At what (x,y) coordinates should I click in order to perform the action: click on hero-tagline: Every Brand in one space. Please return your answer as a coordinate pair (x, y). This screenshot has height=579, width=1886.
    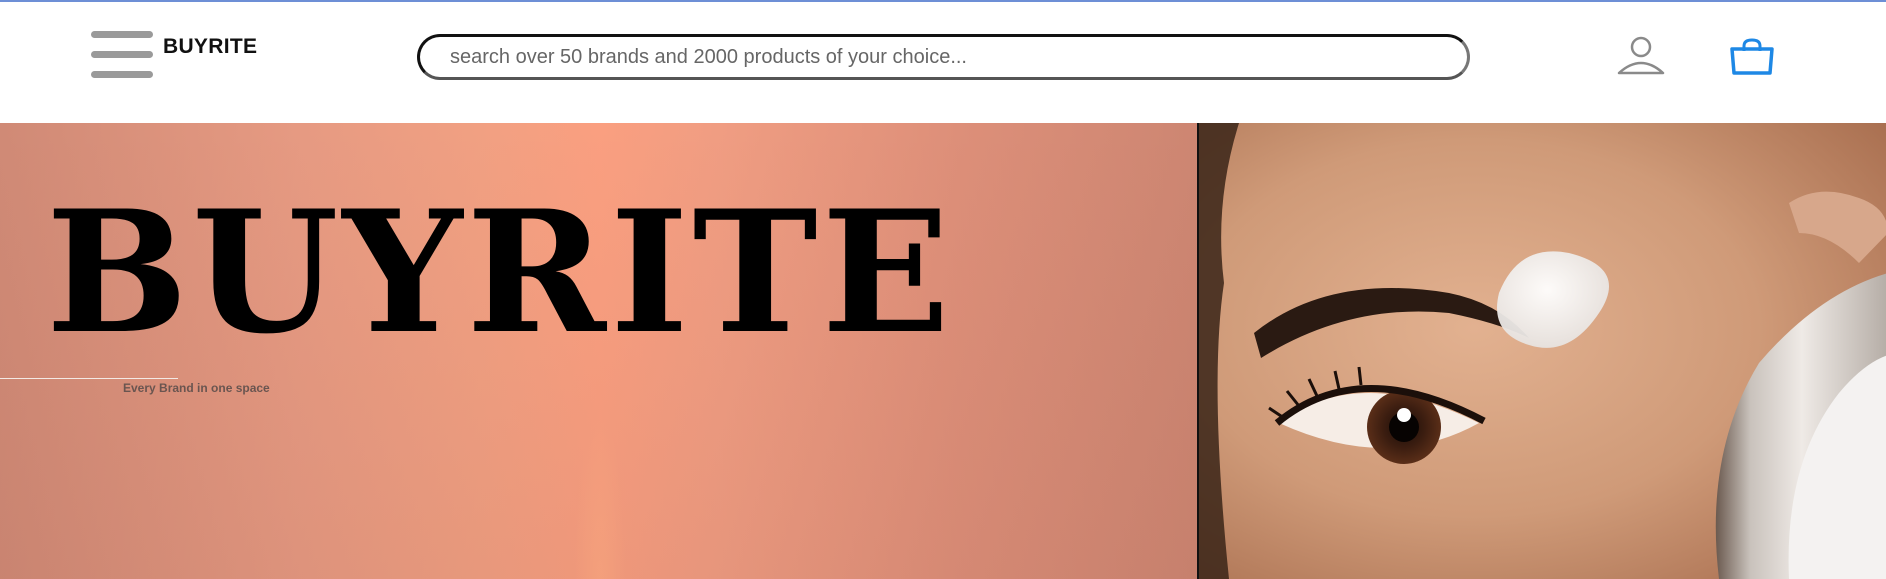
    Looking at the image, I should click on (196, 388).